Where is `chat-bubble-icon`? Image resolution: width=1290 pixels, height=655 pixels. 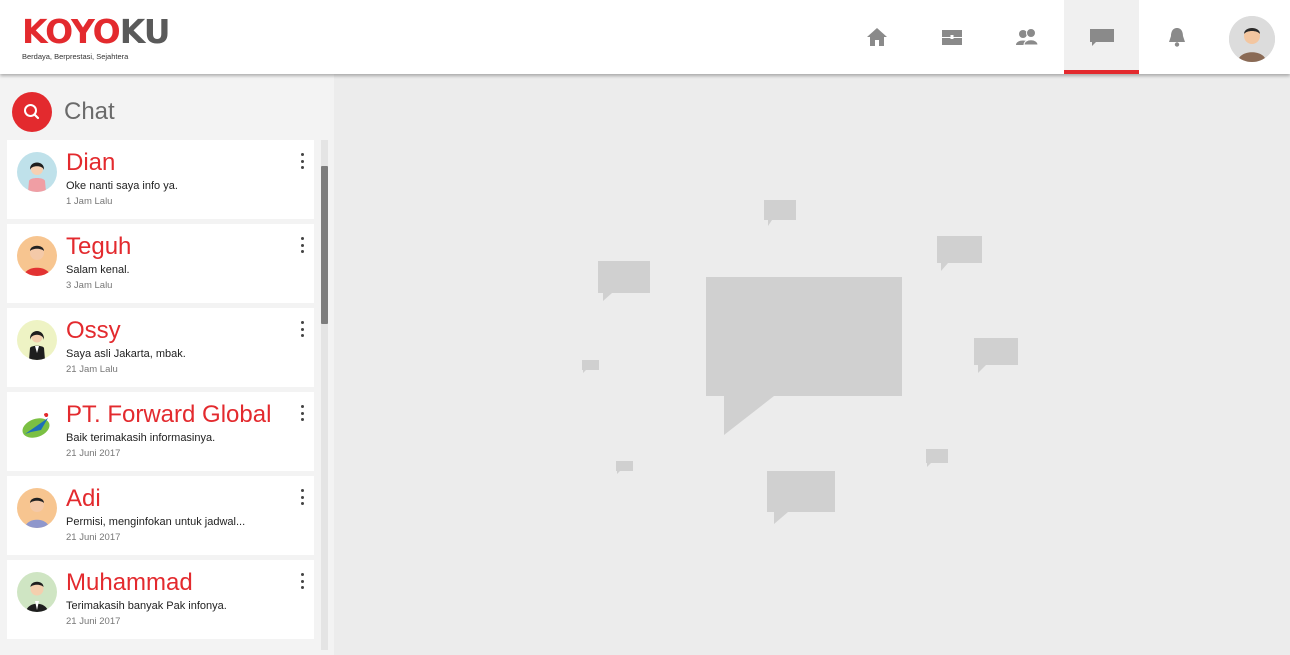
chat-bubble-icon is located at coordinates (1101, 37).